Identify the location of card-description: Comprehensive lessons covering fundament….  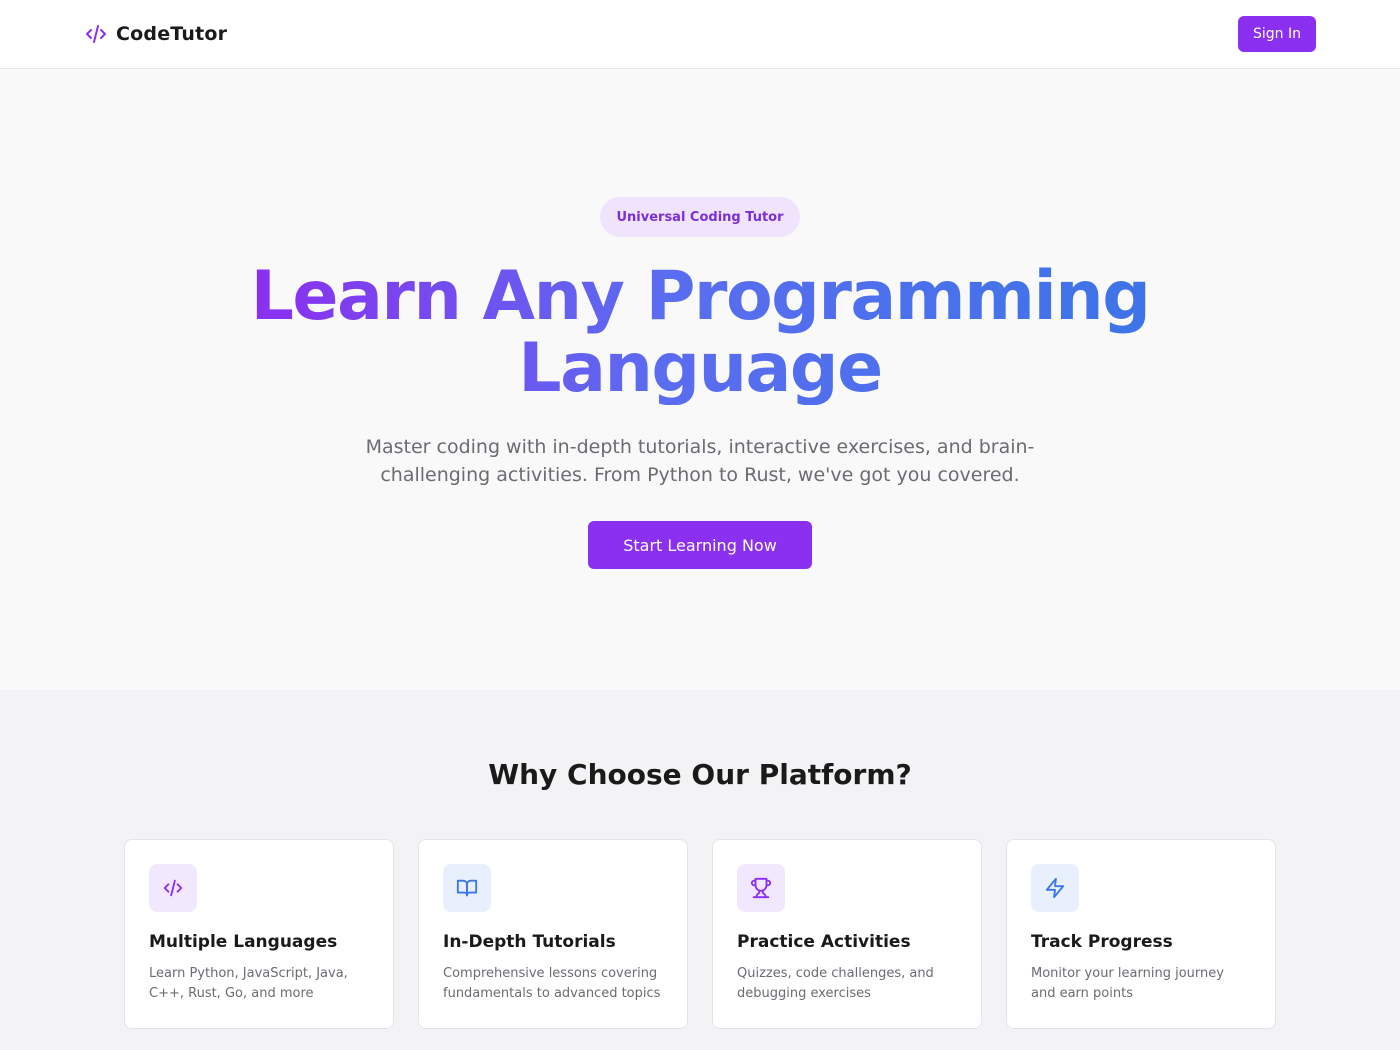
(552, 983).